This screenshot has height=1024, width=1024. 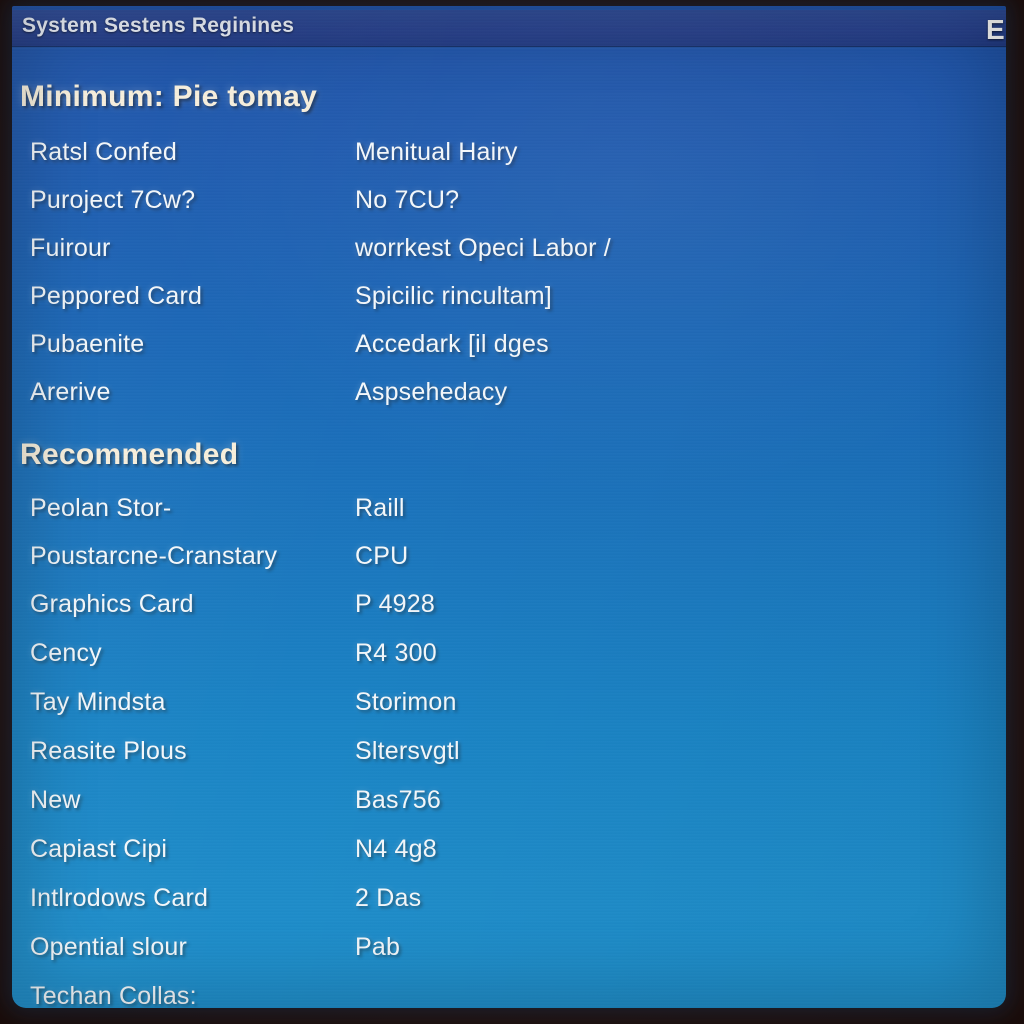 What do you see at coordinates (119, 898) in the screenshot?
I see `spec-label: Intlrodows Card` at bounding box center [119, 898].